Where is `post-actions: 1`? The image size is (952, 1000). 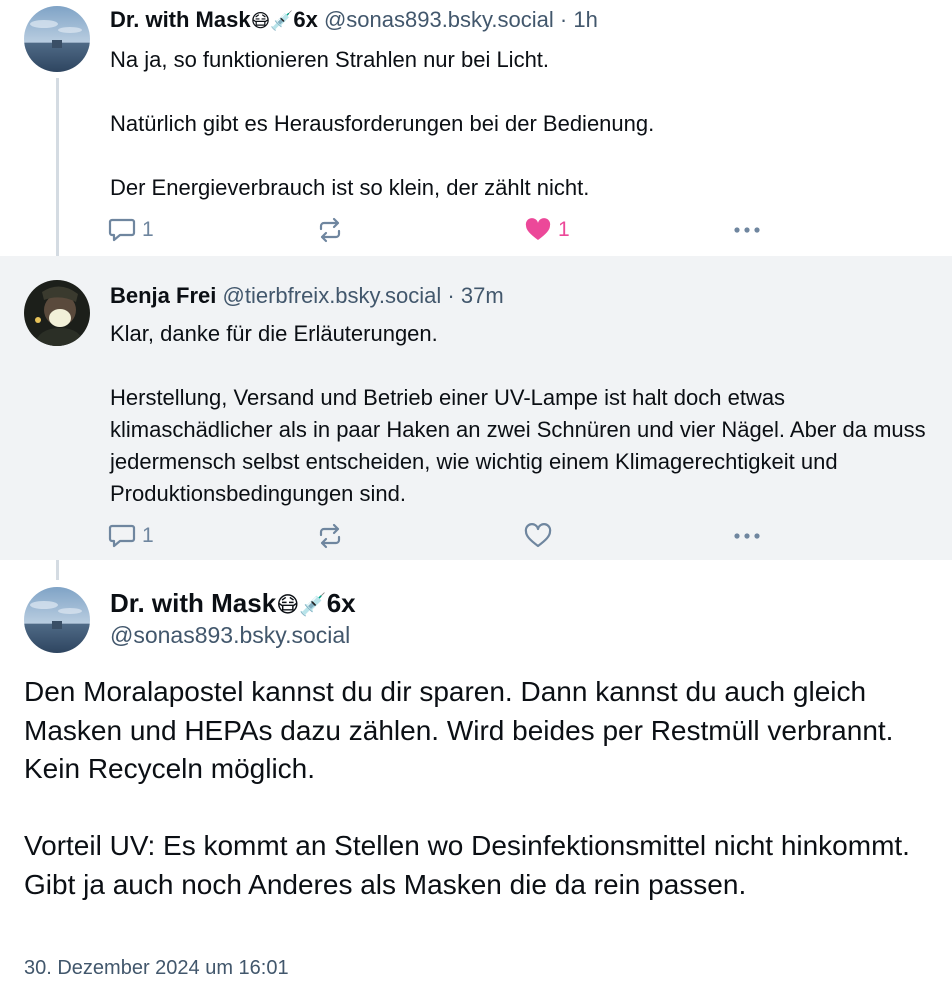
post-actions: 1 is located at coordinates (438, 536).